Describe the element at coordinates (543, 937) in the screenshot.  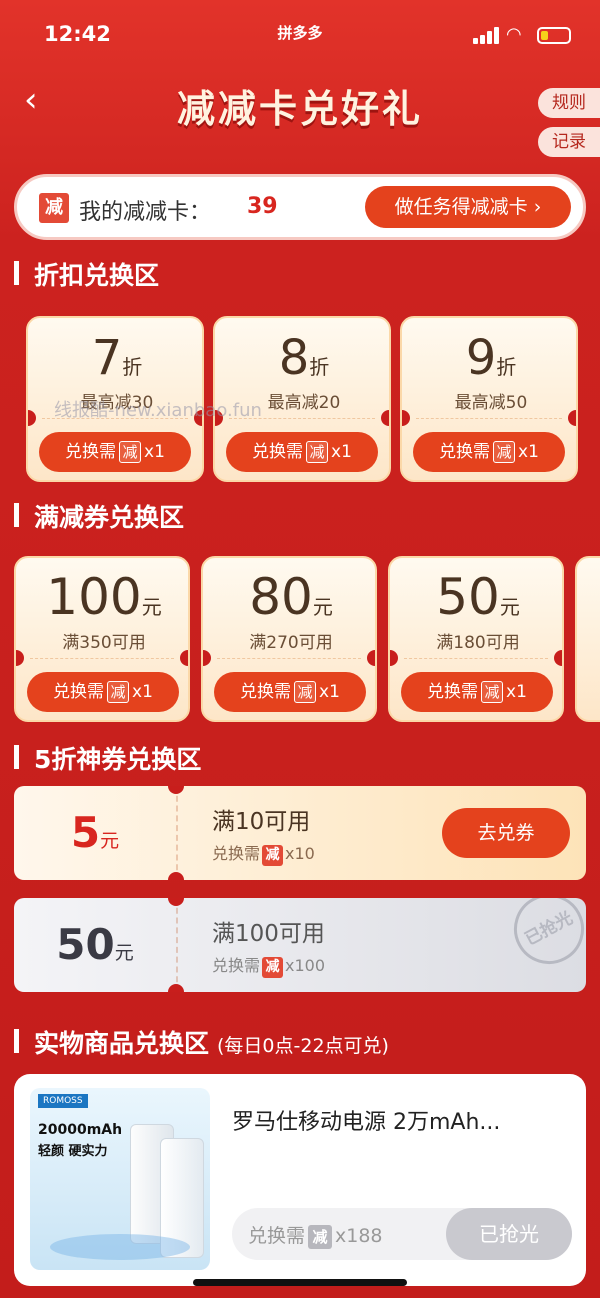
I see `soldout-stamp-icon: 已抢光` at that location.